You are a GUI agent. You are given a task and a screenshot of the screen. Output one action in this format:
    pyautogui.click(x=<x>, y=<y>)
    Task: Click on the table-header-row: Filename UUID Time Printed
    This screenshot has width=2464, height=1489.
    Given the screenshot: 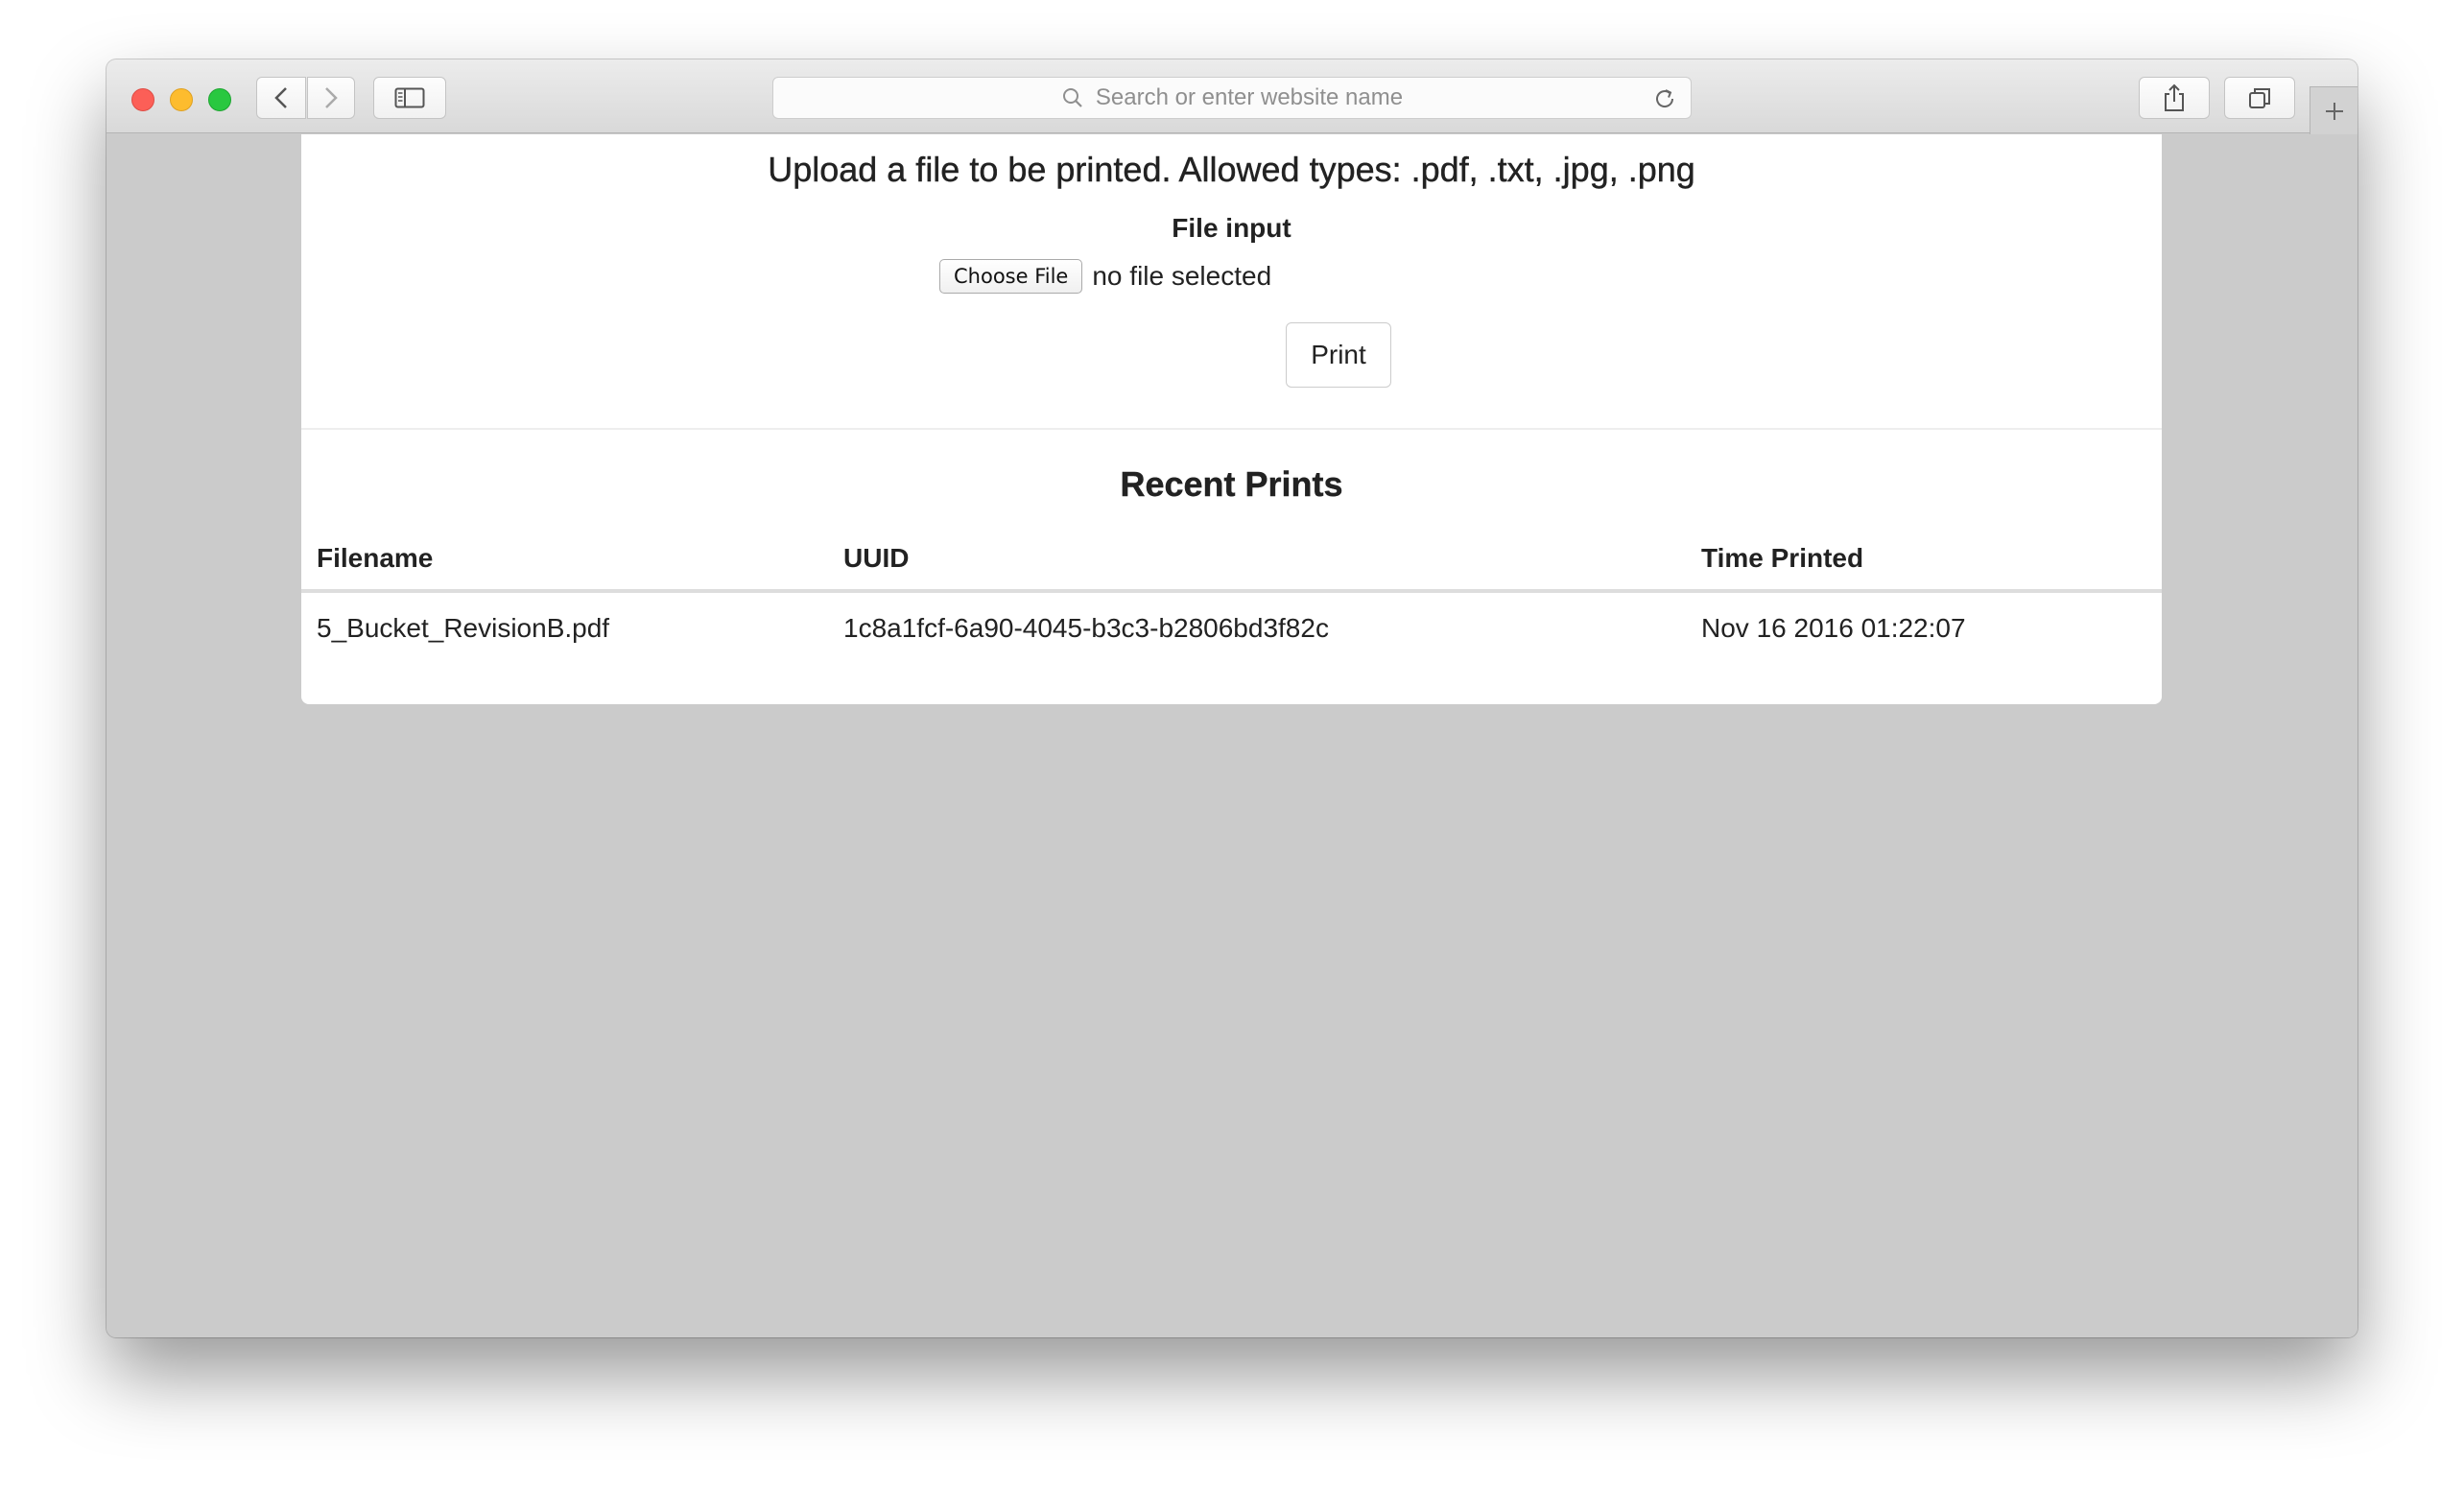 What is the action you would take?
    pyautogui.click(x=1231, y=562)
    